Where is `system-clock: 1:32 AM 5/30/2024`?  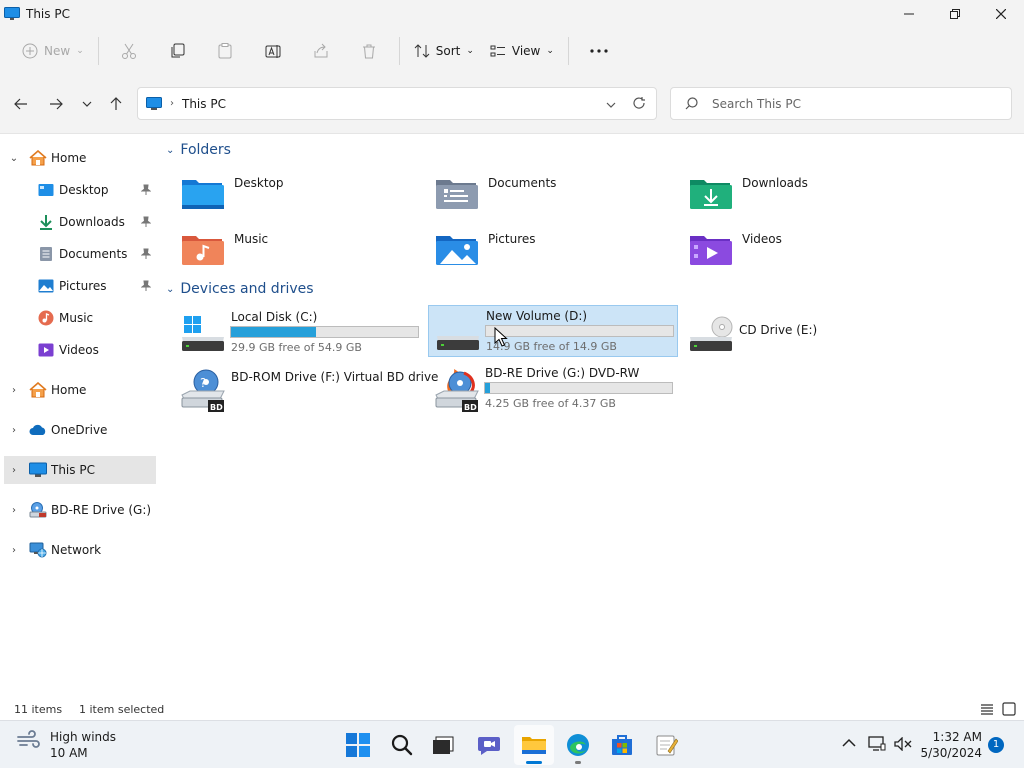
system-clock: 1:32 AM 5/30/2024 is located at coordinates (949, 745).